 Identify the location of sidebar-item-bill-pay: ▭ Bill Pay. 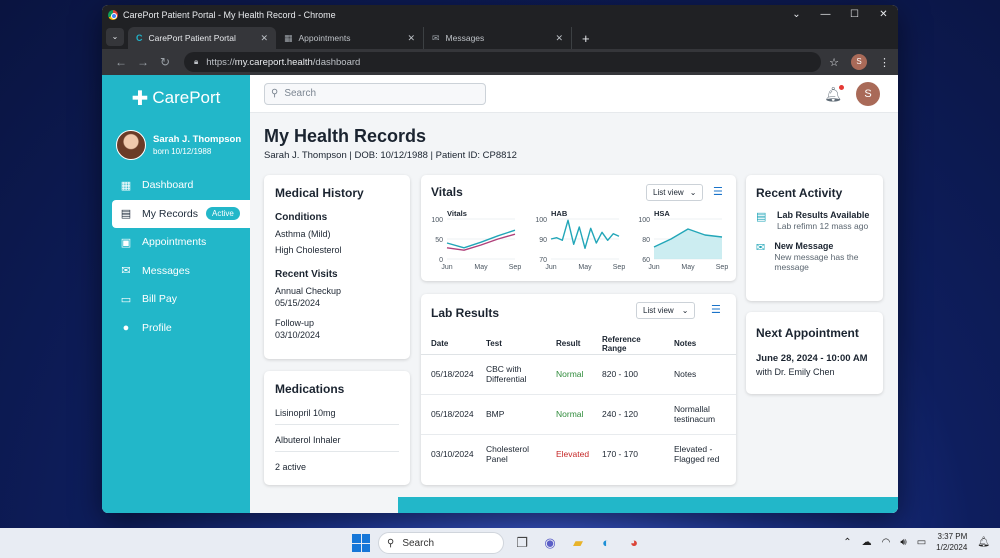
(176, 299).